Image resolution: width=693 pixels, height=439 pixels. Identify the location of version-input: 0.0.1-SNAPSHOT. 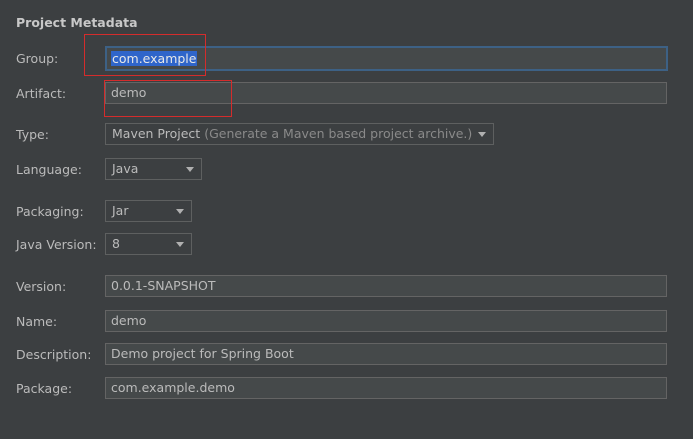
(386, 286).